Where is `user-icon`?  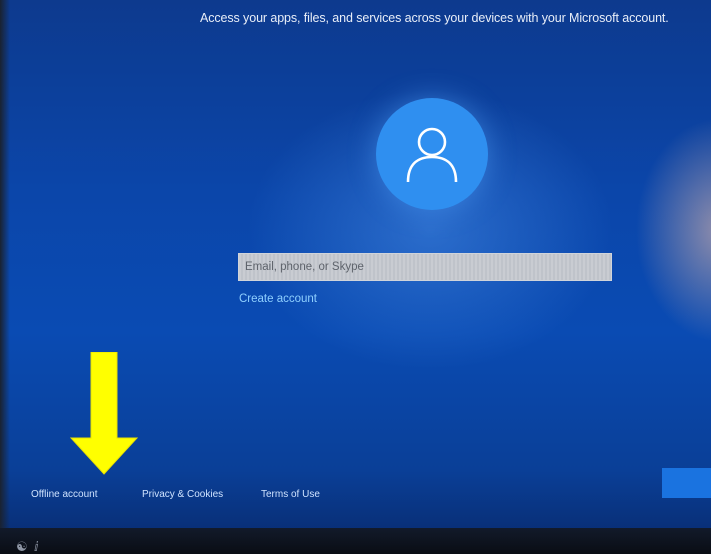 user-icon is located at coordinates (432, 155).